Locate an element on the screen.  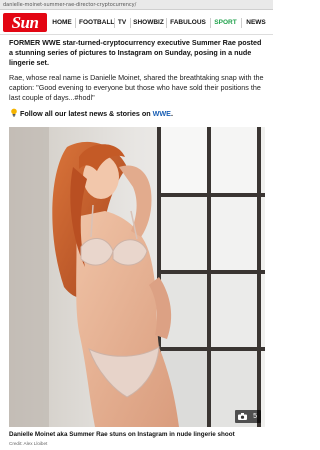
nav-item-sport: SPORT is located at coordinates (225, 23).